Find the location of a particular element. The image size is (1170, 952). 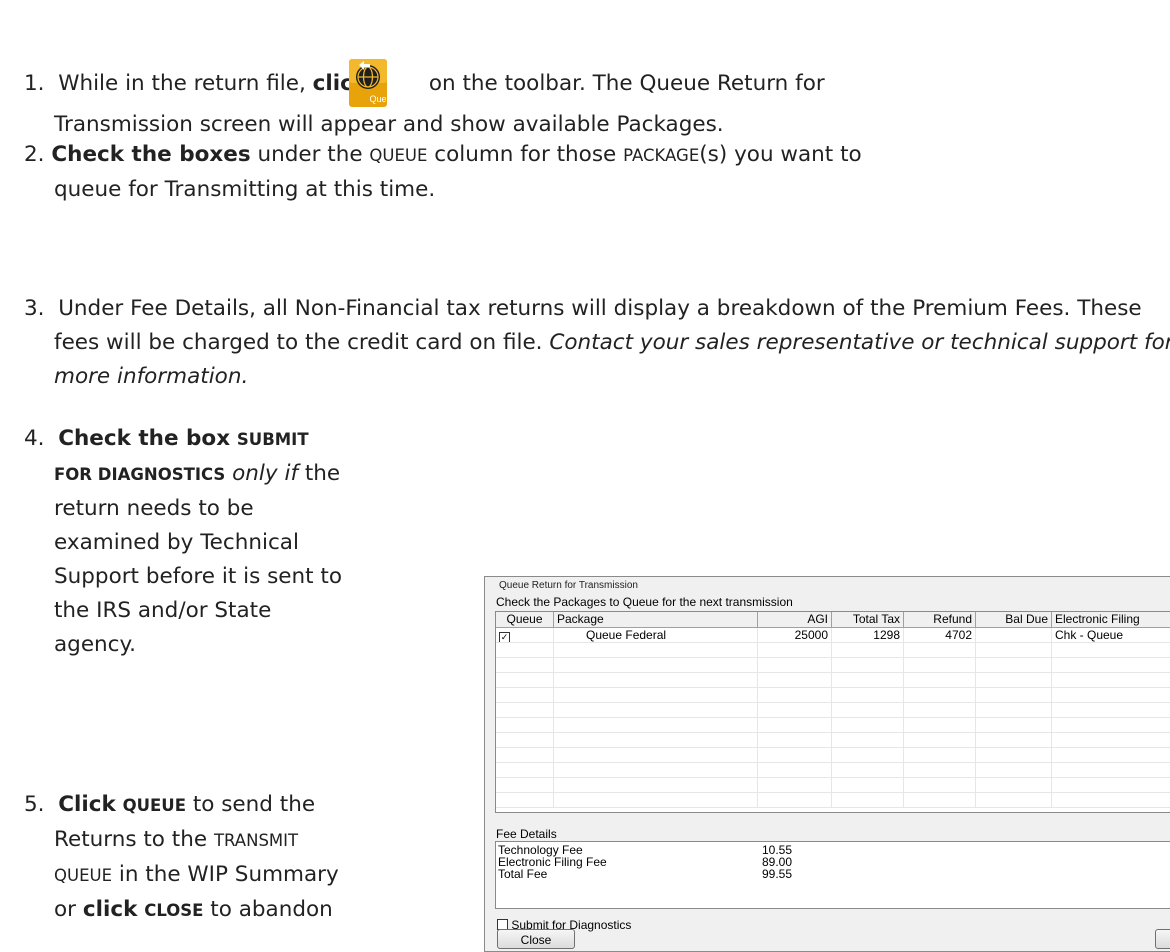

agi-cell: 25000 is located at coordinates (795, 635).